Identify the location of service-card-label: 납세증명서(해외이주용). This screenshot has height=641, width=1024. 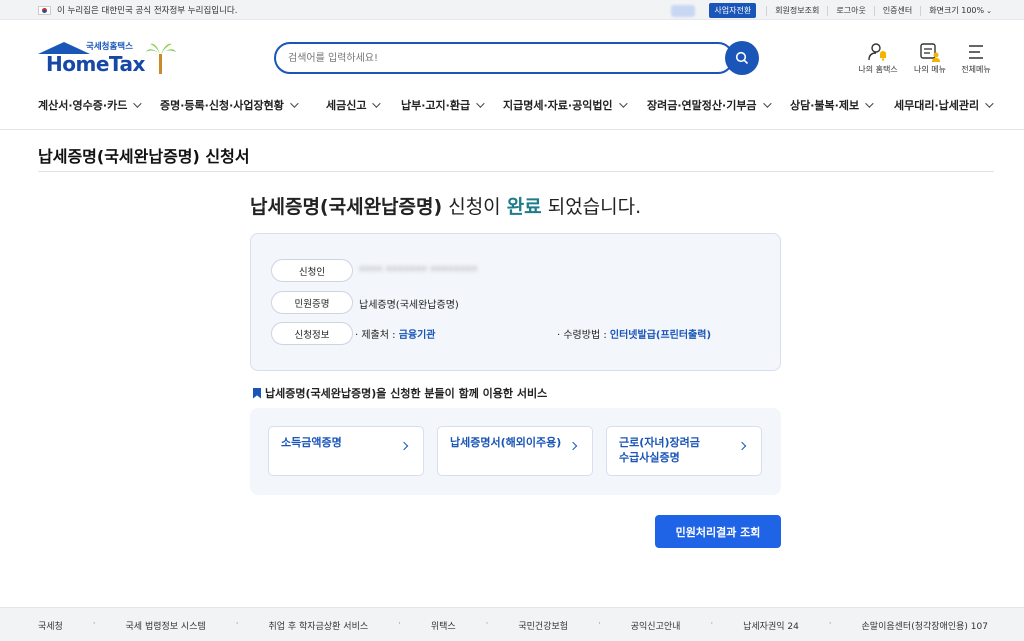
(506, 442).